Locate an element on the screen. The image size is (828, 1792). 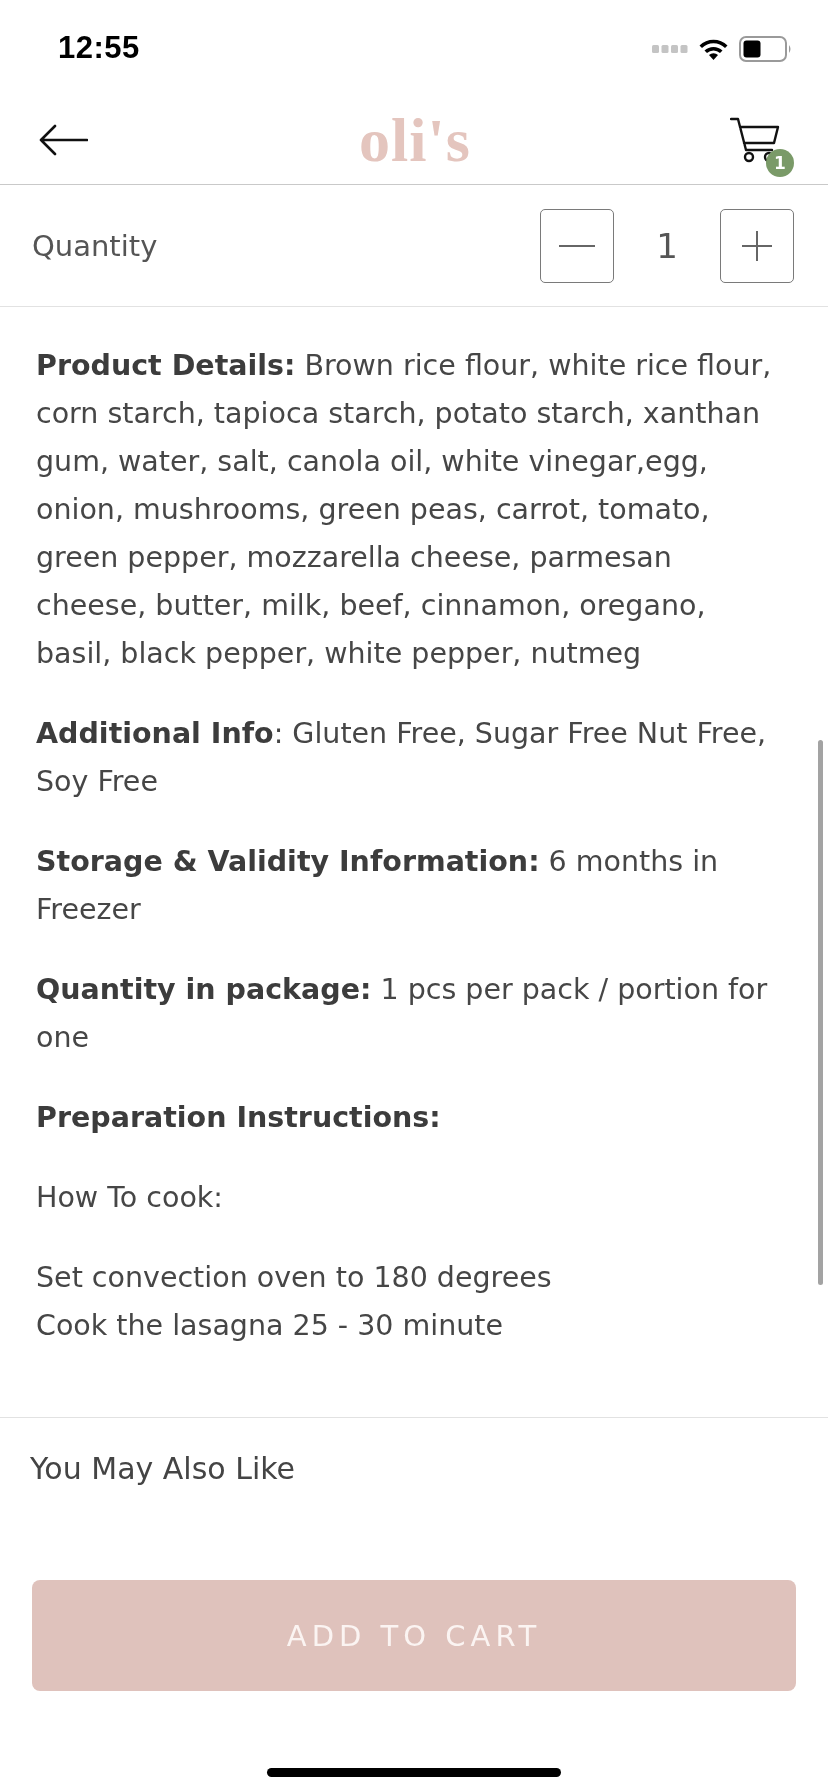
minus-icon is located at coordinates (577, 245).